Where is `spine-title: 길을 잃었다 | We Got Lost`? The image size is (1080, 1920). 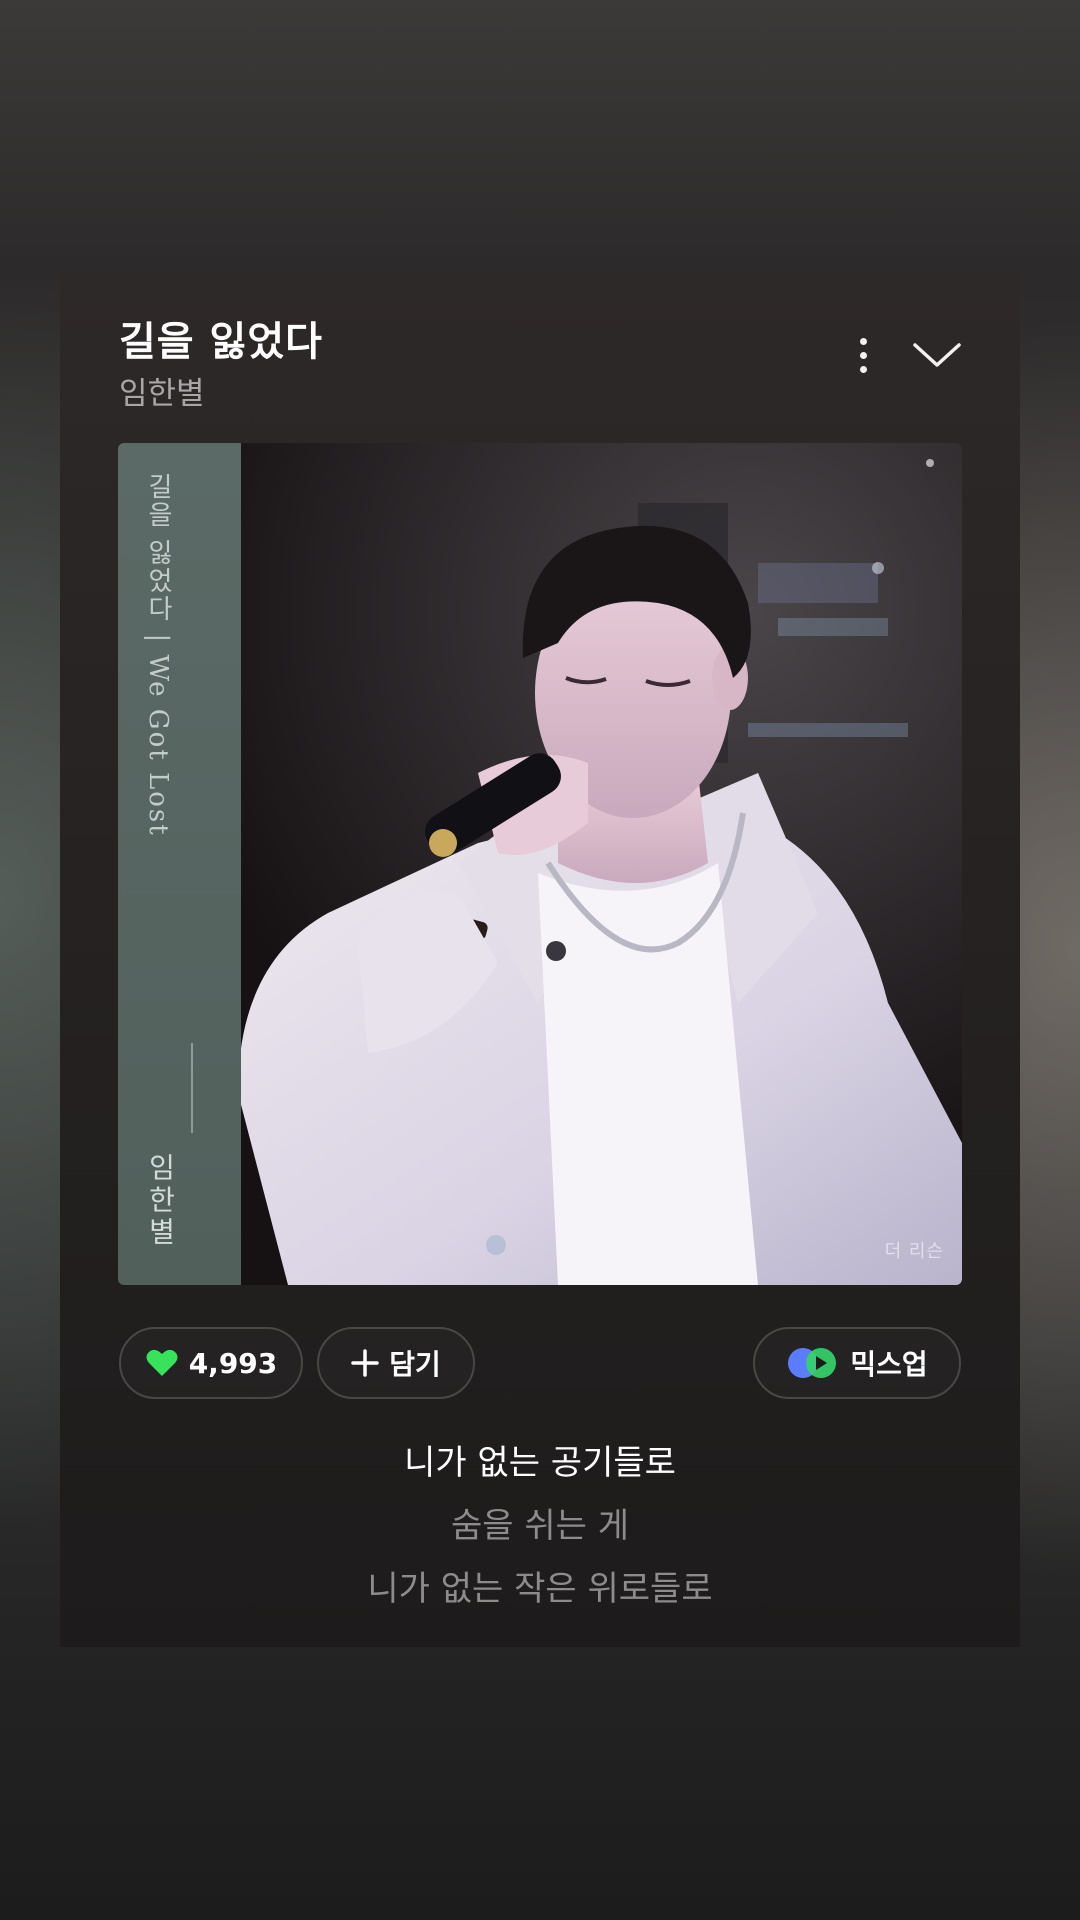 spine-title: 길을 잃었다 | We Got Lost is located at coordinates (158, 655).